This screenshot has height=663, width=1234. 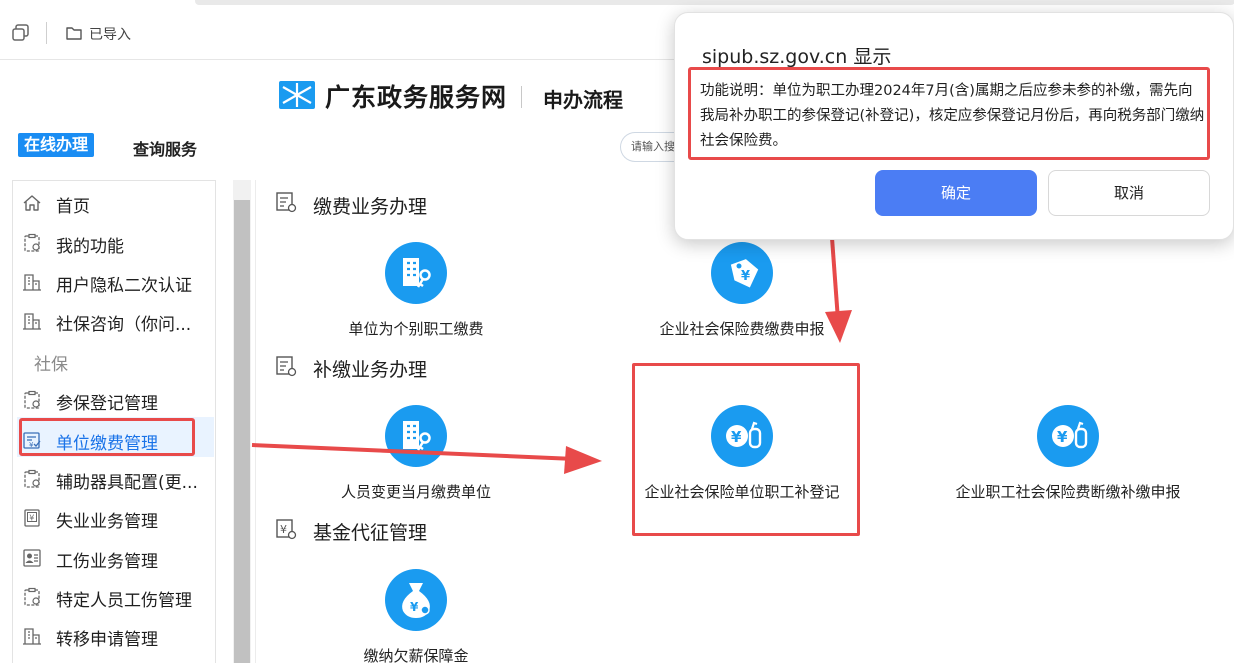 What do you see at coordinates (746, 449) in the screenshot?
I see `highlight-box-service` at bounding box center [746, 449].